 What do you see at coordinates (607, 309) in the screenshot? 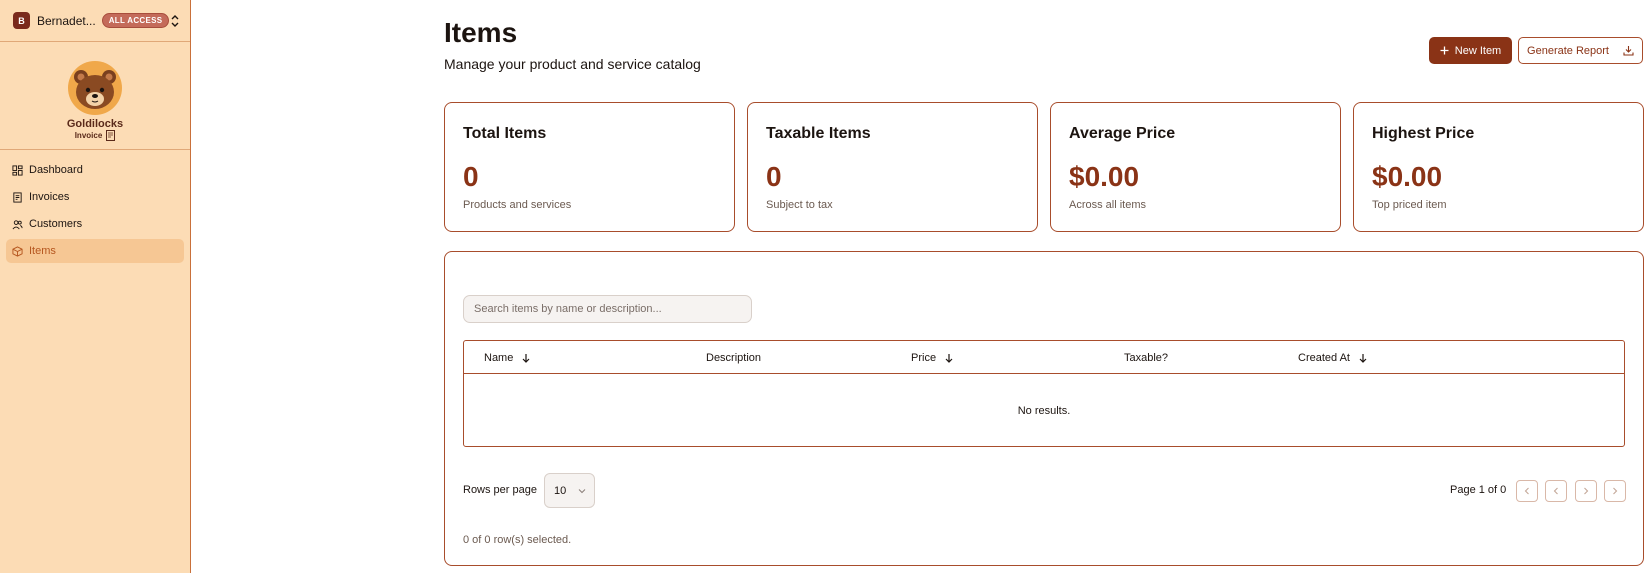
I see `search-input` at bounding box center [607, 309].